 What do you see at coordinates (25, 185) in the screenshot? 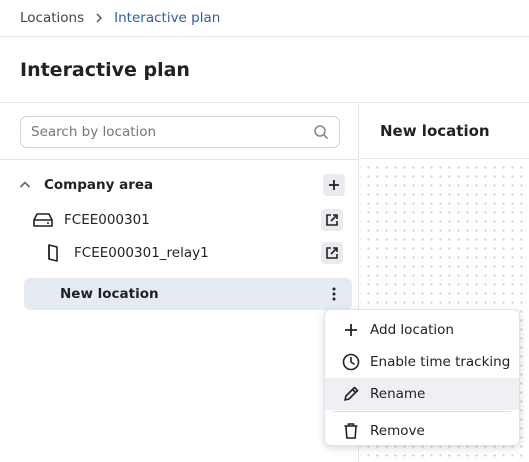
I see `chevron-up-icon` at bounding box center [25, 185].